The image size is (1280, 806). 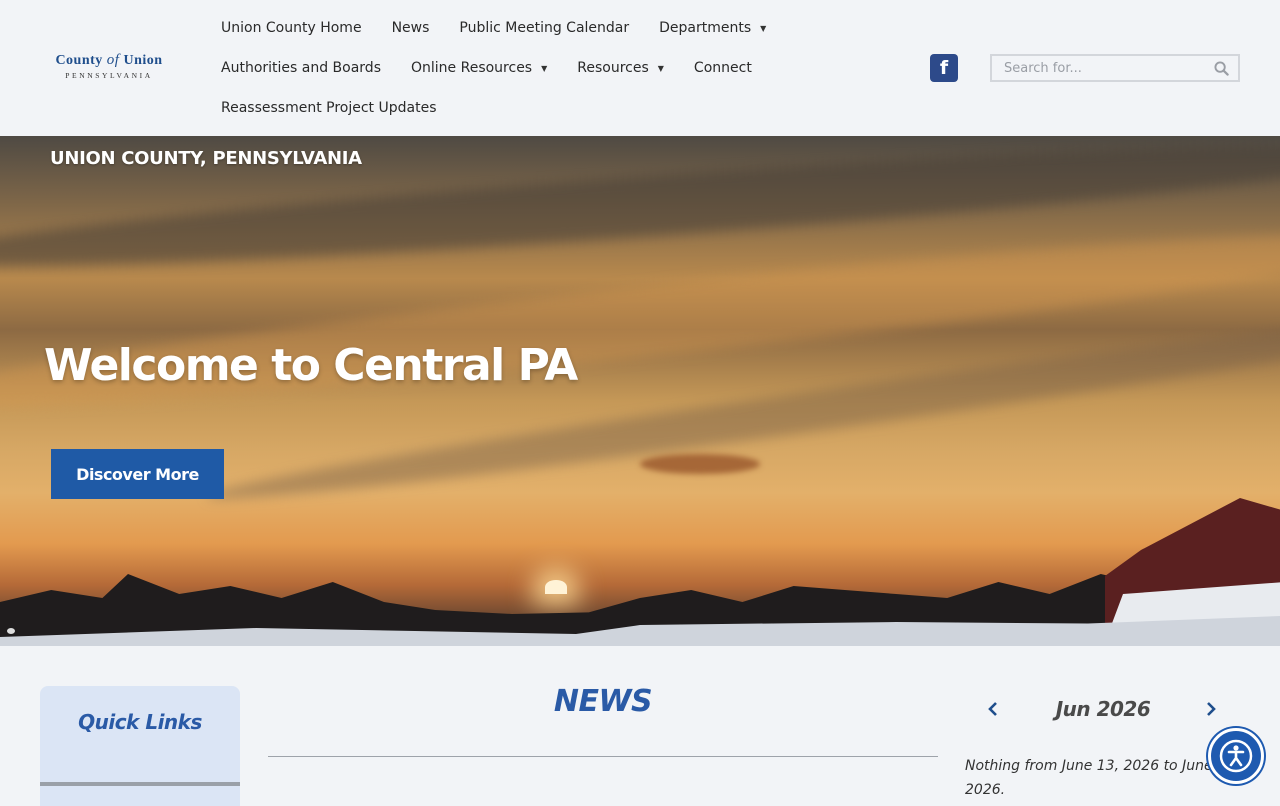 What do you see at coordinates (479, 68) in the screenshot?
I see `nav-item-online-resources: Online Resources ▼` at bounding box center [479, 68].